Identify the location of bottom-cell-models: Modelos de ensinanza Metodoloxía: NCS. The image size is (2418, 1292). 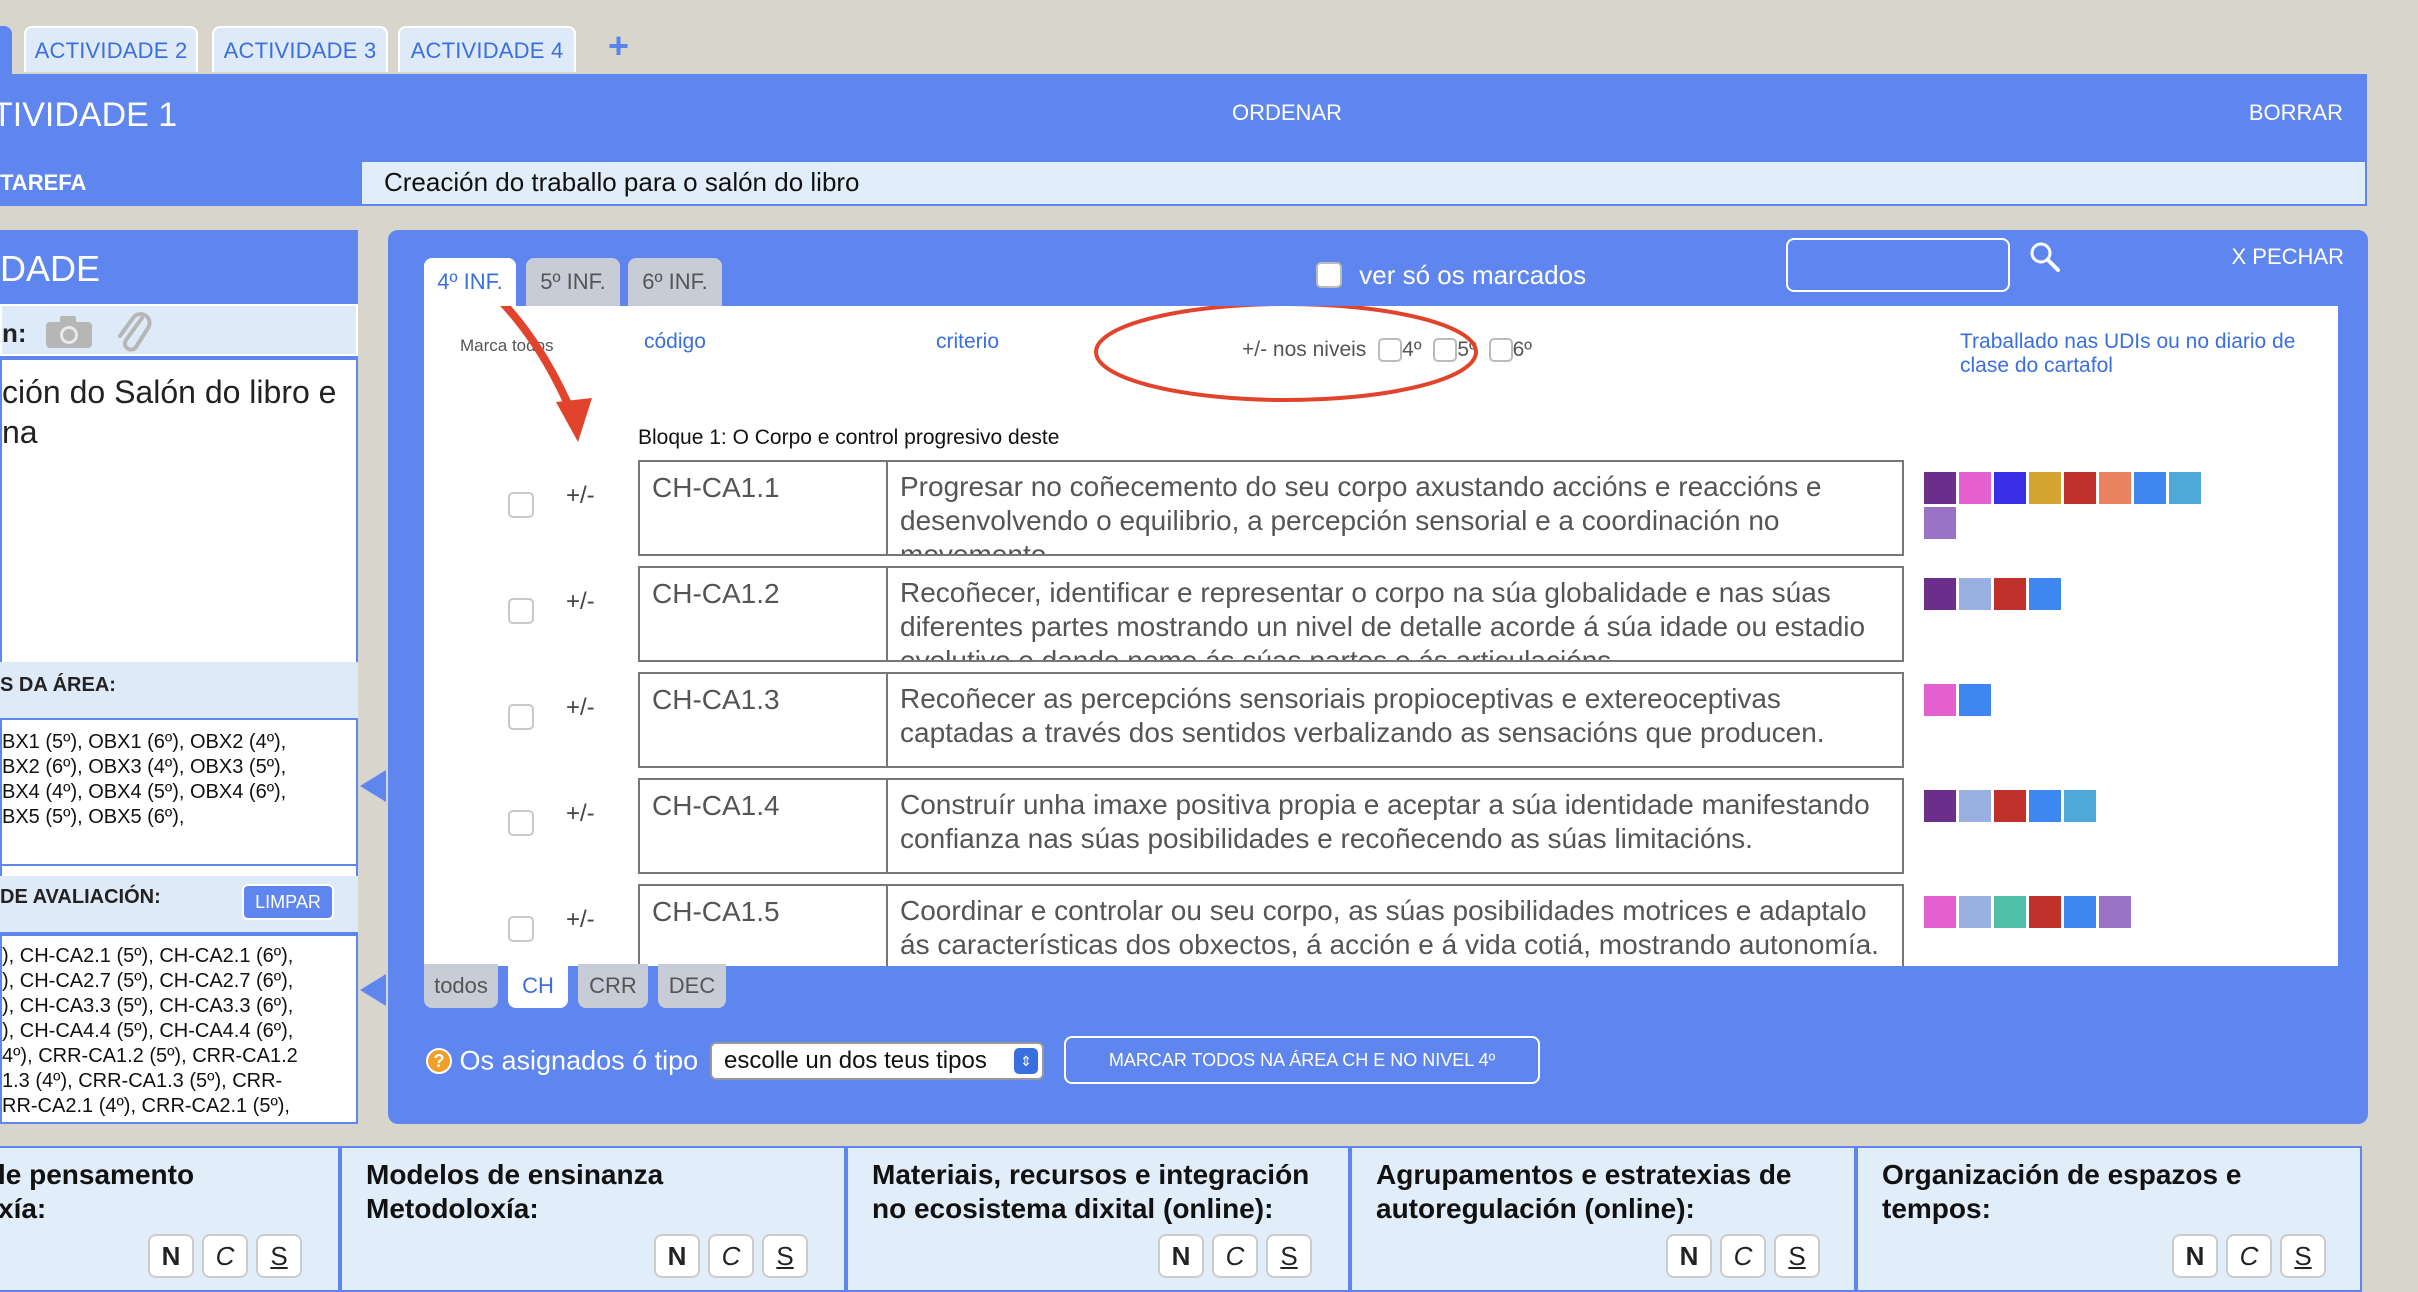
(593, 1219).